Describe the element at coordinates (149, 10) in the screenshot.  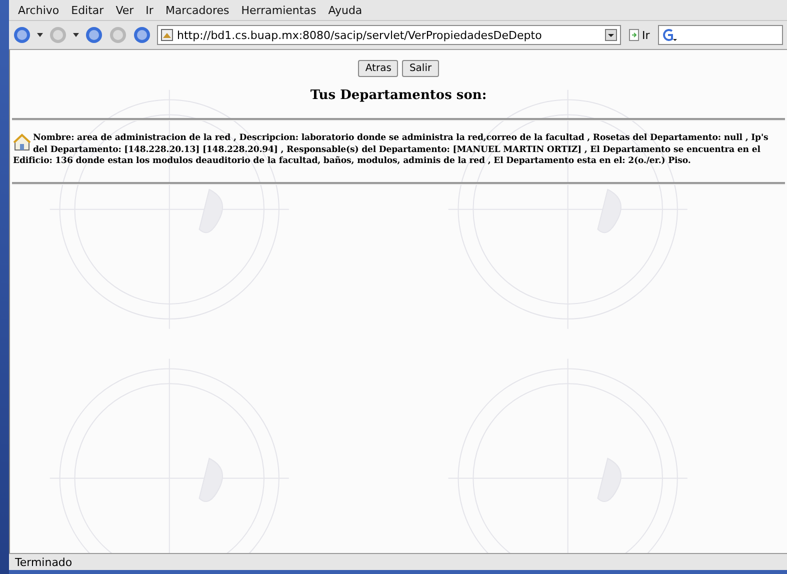
I see `menu-item: Ir` at that location.